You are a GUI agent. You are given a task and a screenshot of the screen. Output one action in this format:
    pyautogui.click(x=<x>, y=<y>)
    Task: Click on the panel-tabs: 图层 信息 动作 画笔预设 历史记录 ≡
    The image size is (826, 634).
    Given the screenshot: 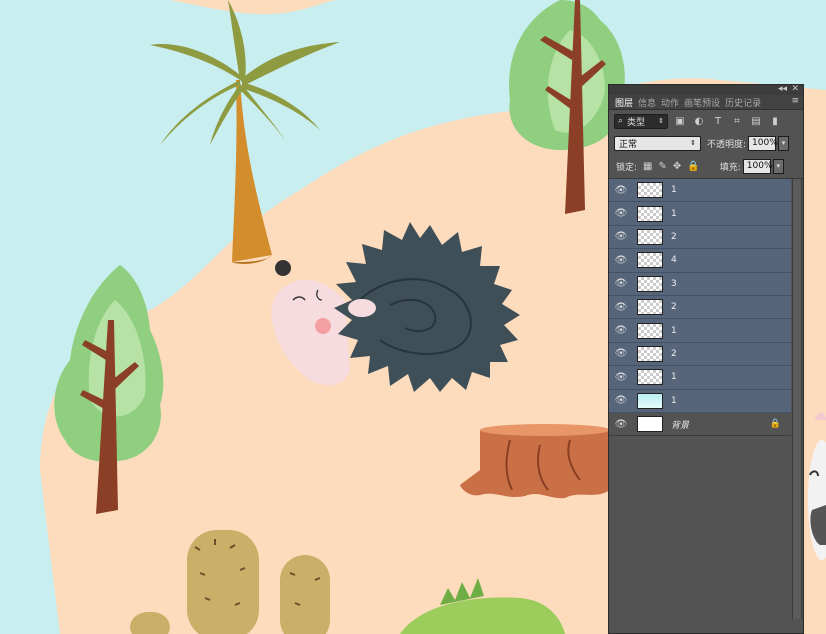 What is the action you would take?
    pyautogui.click(x=706, y=102)
    